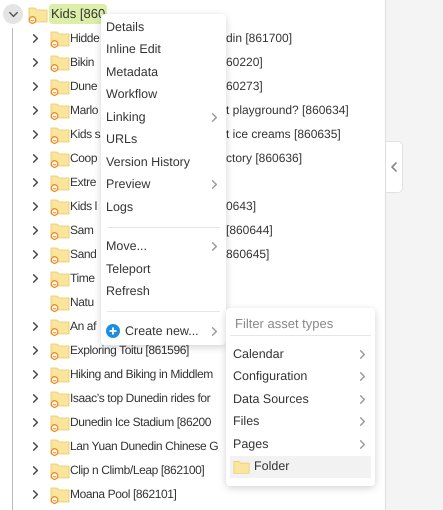  What do you see at coordinates (300, 467) in the screenshot?
I see `menu-item: Folder` at bounding box center [300, 467].